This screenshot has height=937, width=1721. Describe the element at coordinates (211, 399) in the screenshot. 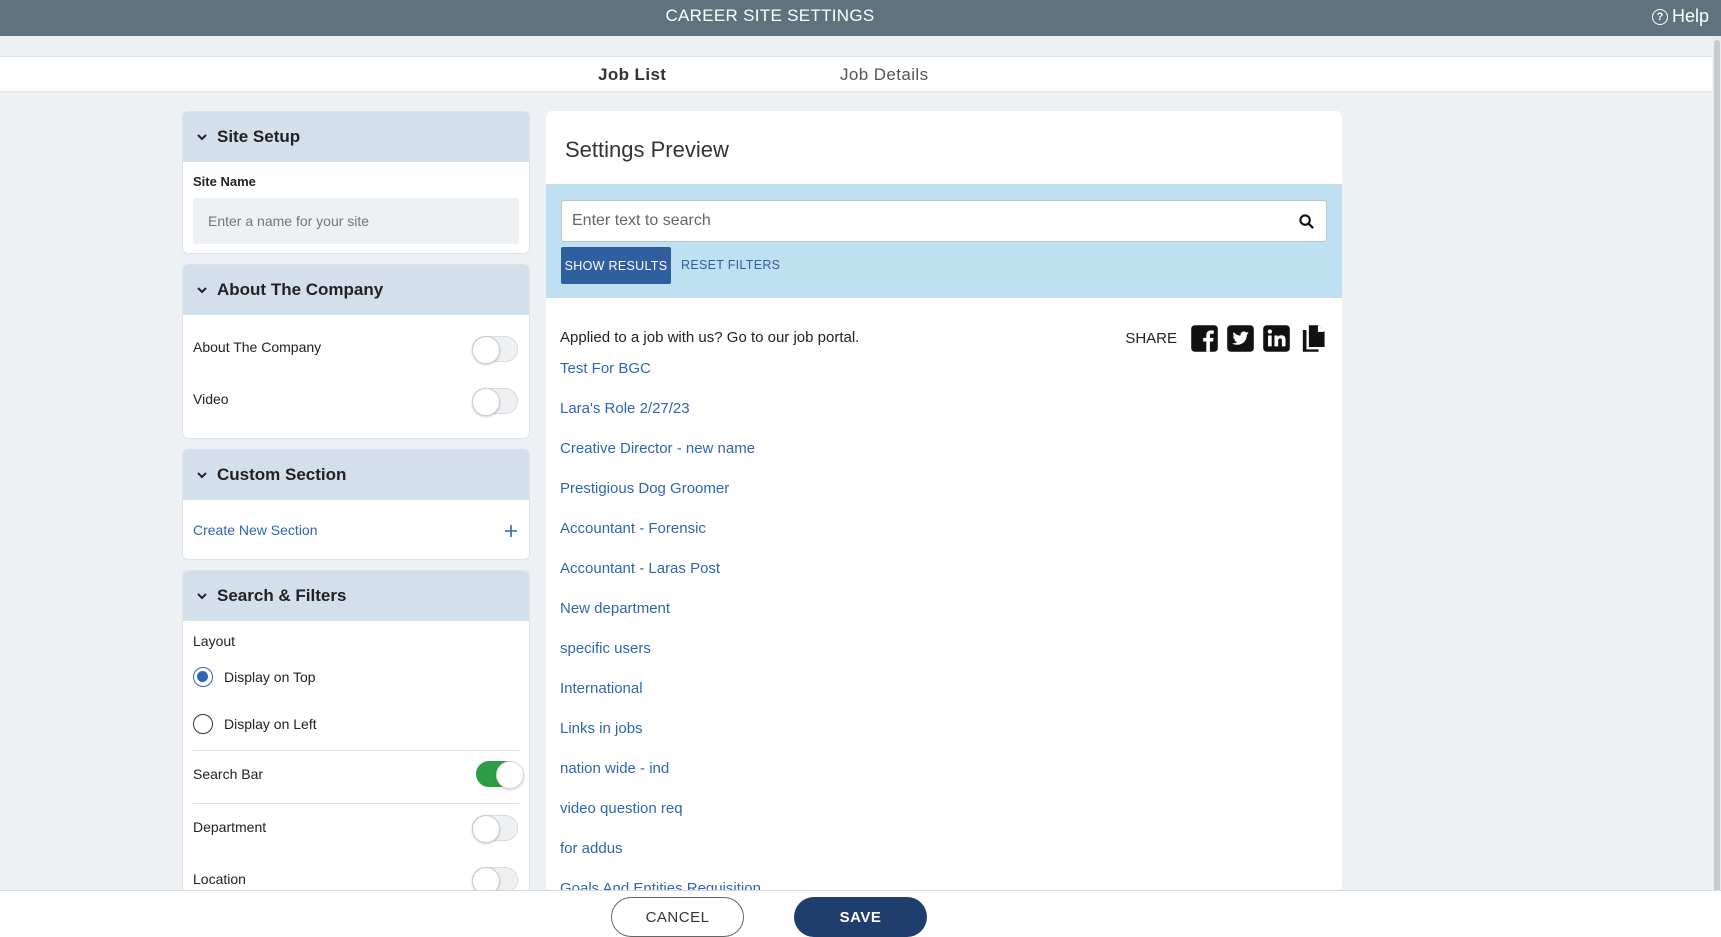

I see `video-label: Video` at that location.